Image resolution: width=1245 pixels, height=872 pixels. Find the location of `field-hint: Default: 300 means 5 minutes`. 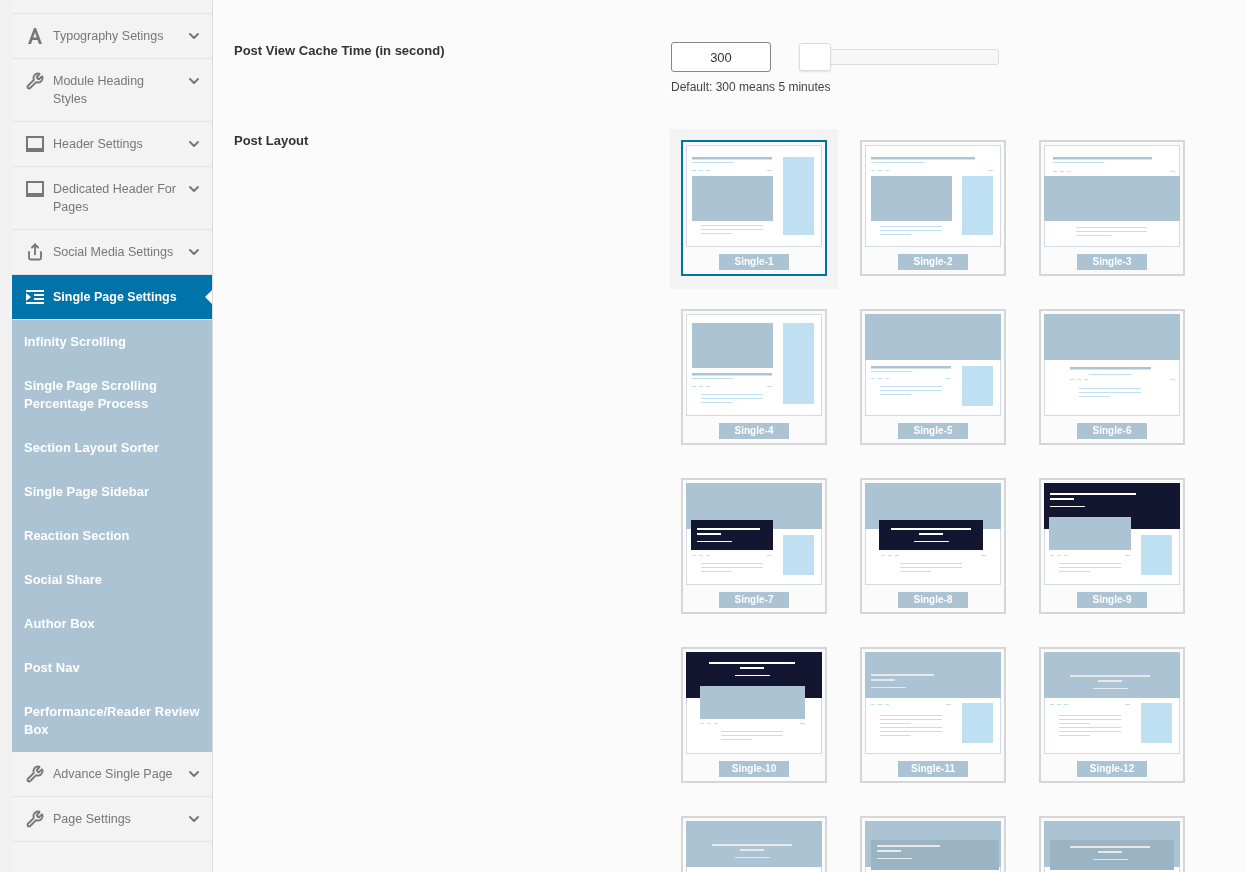

field-hint: Default: 300 means 5 minutes is located at coordinates (751, 87).